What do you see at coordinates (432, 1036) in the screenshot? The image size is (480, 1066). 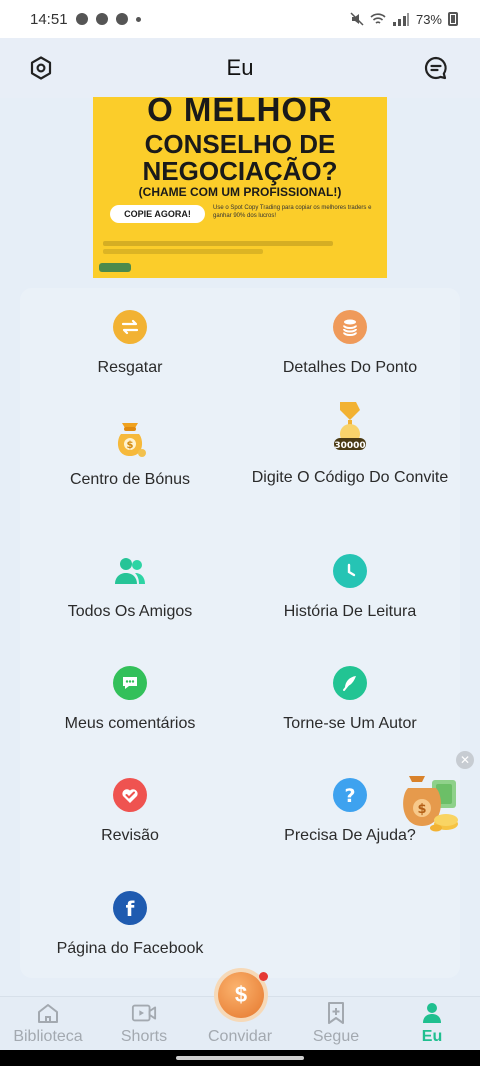 I see `nav-label: Eu` at bounding box center [432, 1036].